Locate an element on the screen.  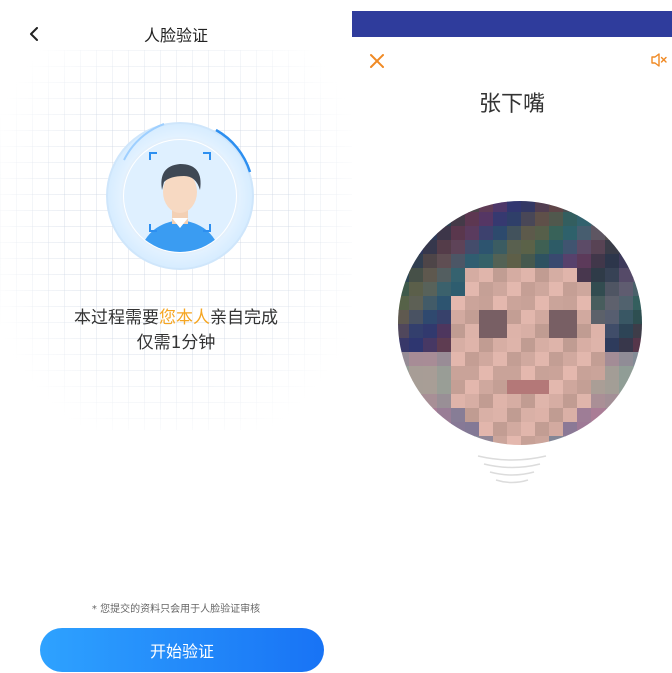
close-icon is located at coordinates (377, 61).